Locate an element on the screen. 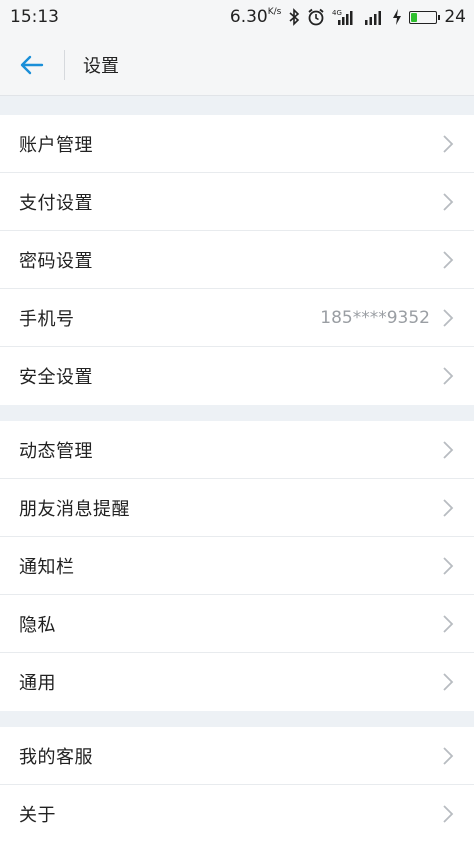 The width and height of the screenshot is (474, 843). title-bar: 设置 is located at coordinates (237, 65).